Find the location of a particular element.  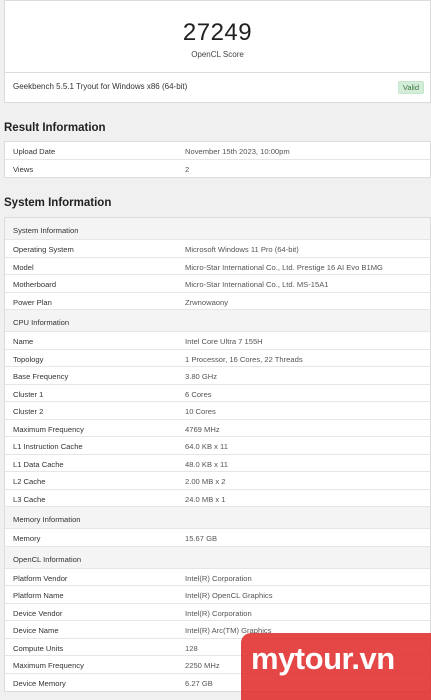

row-key: Cluster 1 is located at coordinates (28, 394).